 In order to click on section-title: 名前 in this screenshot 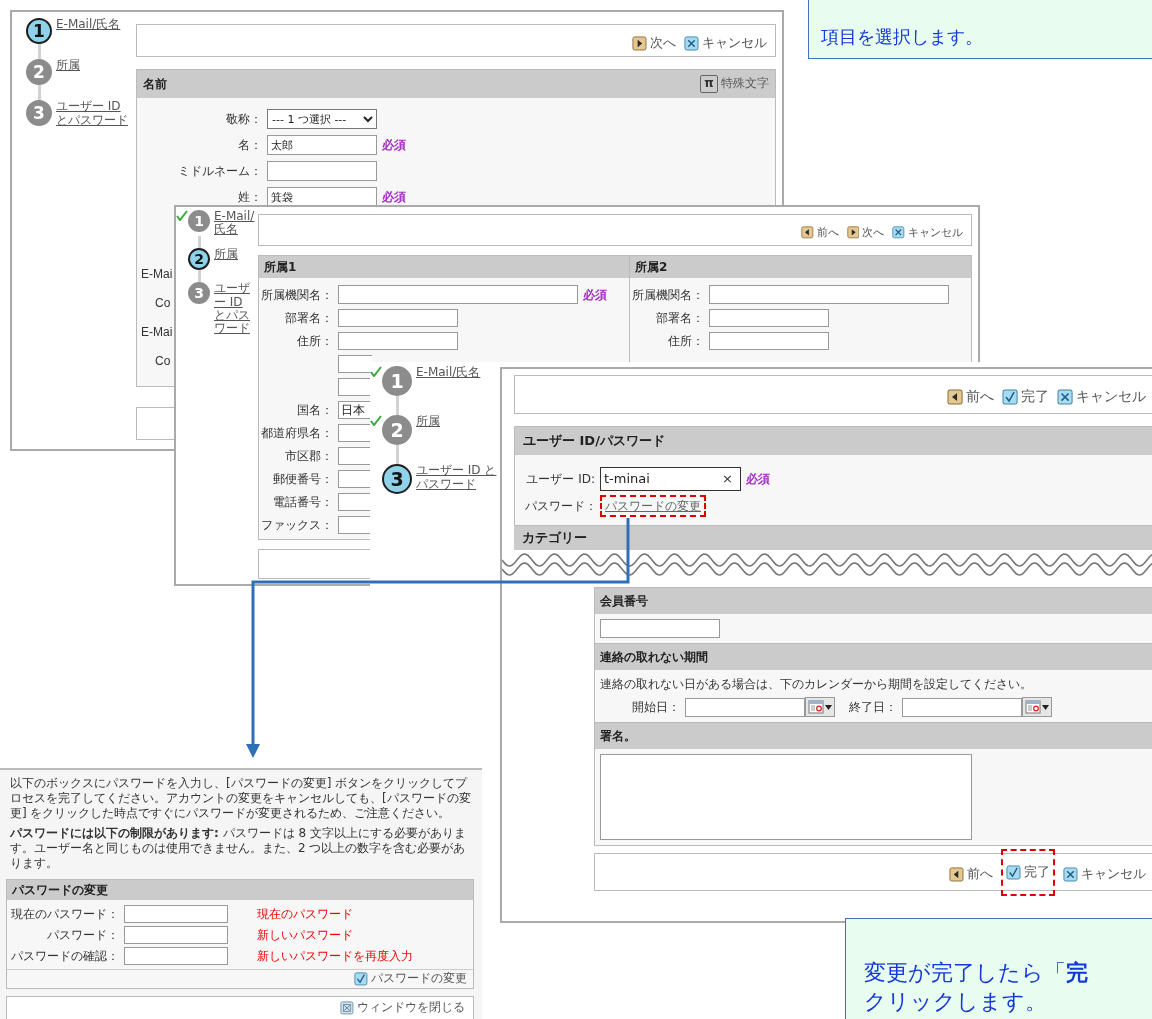, I will do `click(155, 84)`.